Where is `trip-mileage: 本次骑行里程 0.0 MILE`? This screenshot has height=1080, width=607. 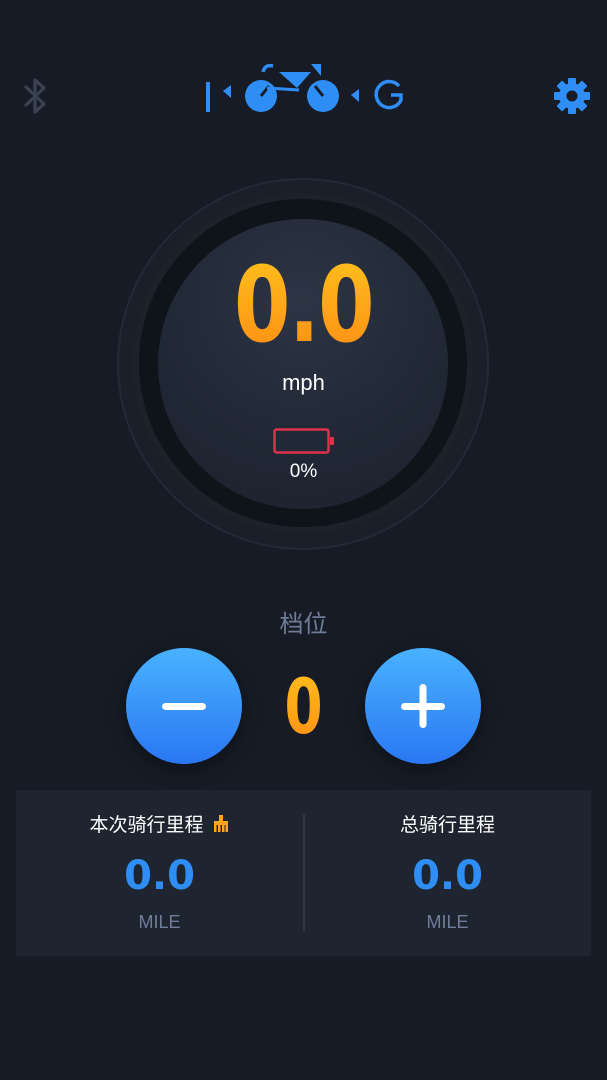
trip-mileage: 本次骑行里程 0.0 MILE is located at coordinates (159, 873).